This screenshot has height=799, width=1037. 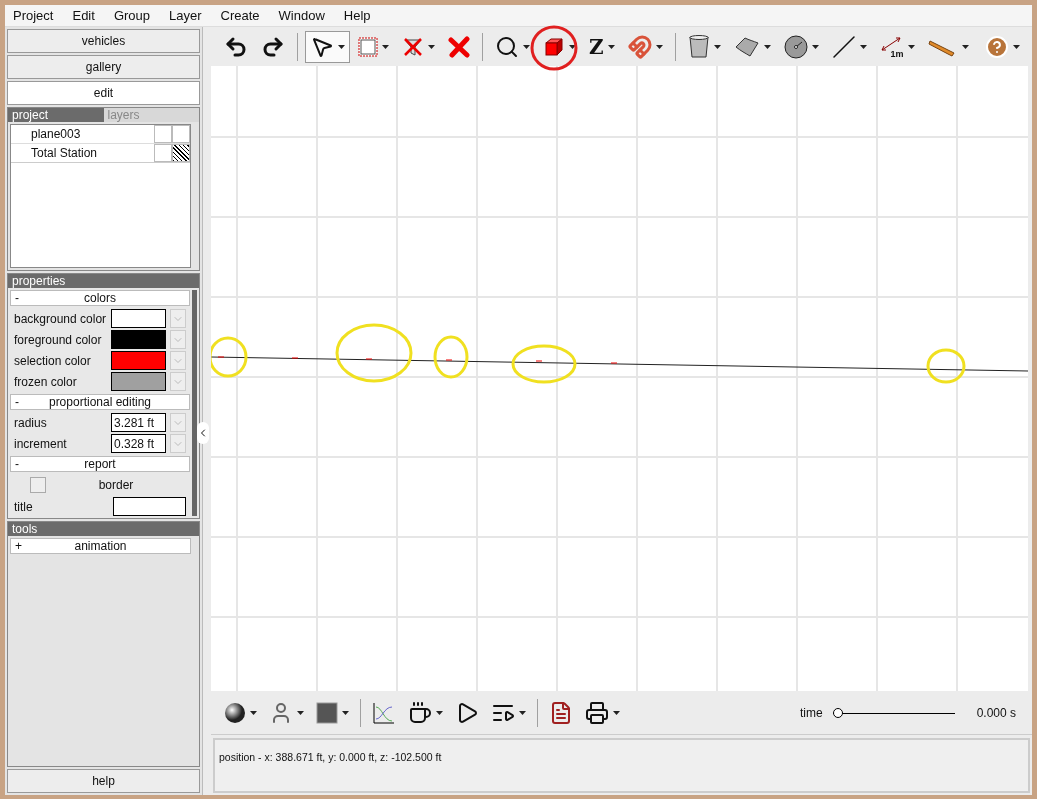 I want to click on scrollbar, so click(x=194, y=403).